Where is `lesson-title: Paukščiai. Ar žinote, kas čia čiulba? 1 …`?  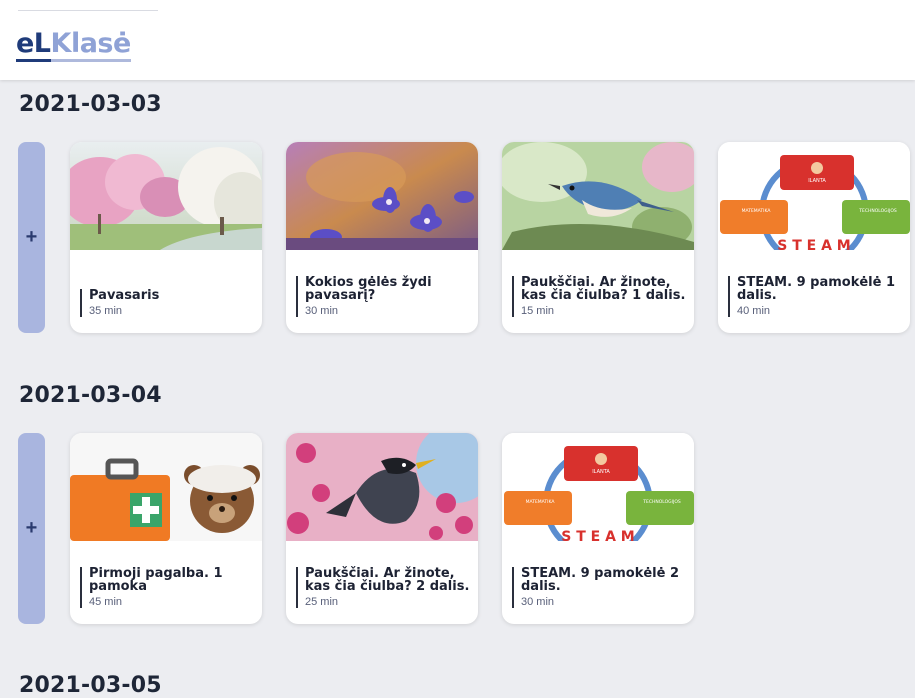 lesson-title: Paukščiai. Ar žinote, kas čia čiulba? 1 … is located at coordinates (603, 289).